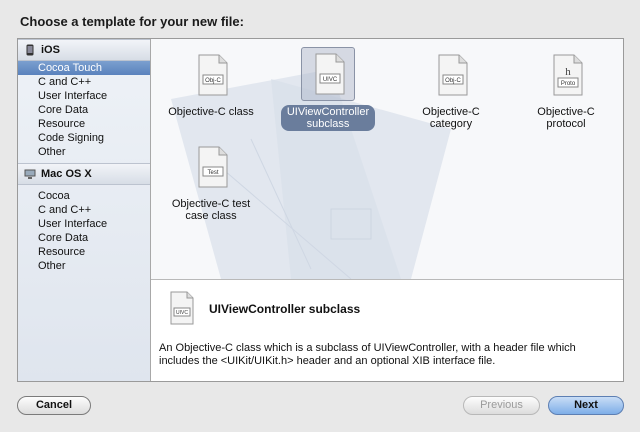 This screenshot has width=640, height=432. I want to click on template-uiviewcontroller-subclass: UIVC UIViewController subclass, so click(328, 89).